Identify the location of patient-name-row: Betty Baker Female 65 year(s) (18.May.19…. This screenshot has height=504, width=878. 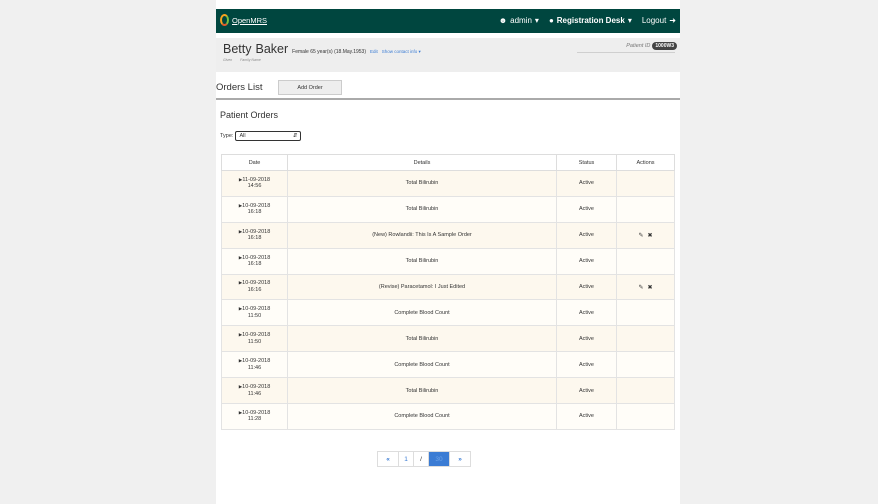
(322, 49).